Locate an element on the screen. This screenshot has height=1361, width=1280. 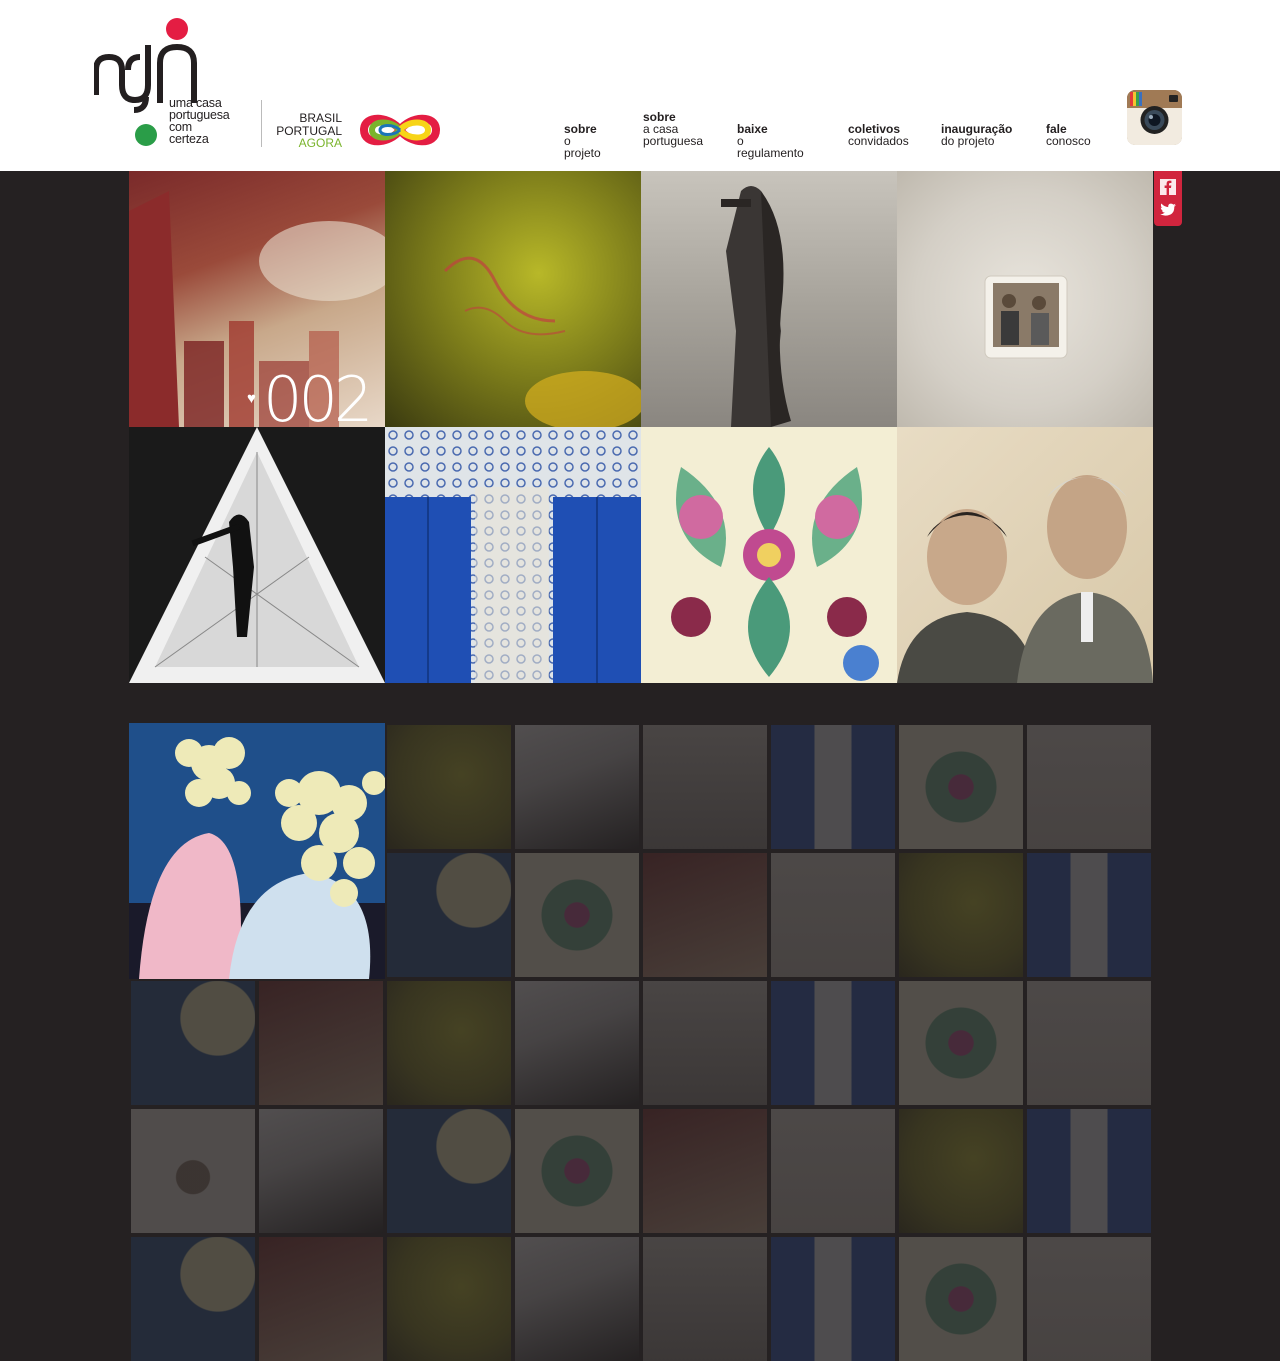
tile-floral is located at coordinates (769, 555).